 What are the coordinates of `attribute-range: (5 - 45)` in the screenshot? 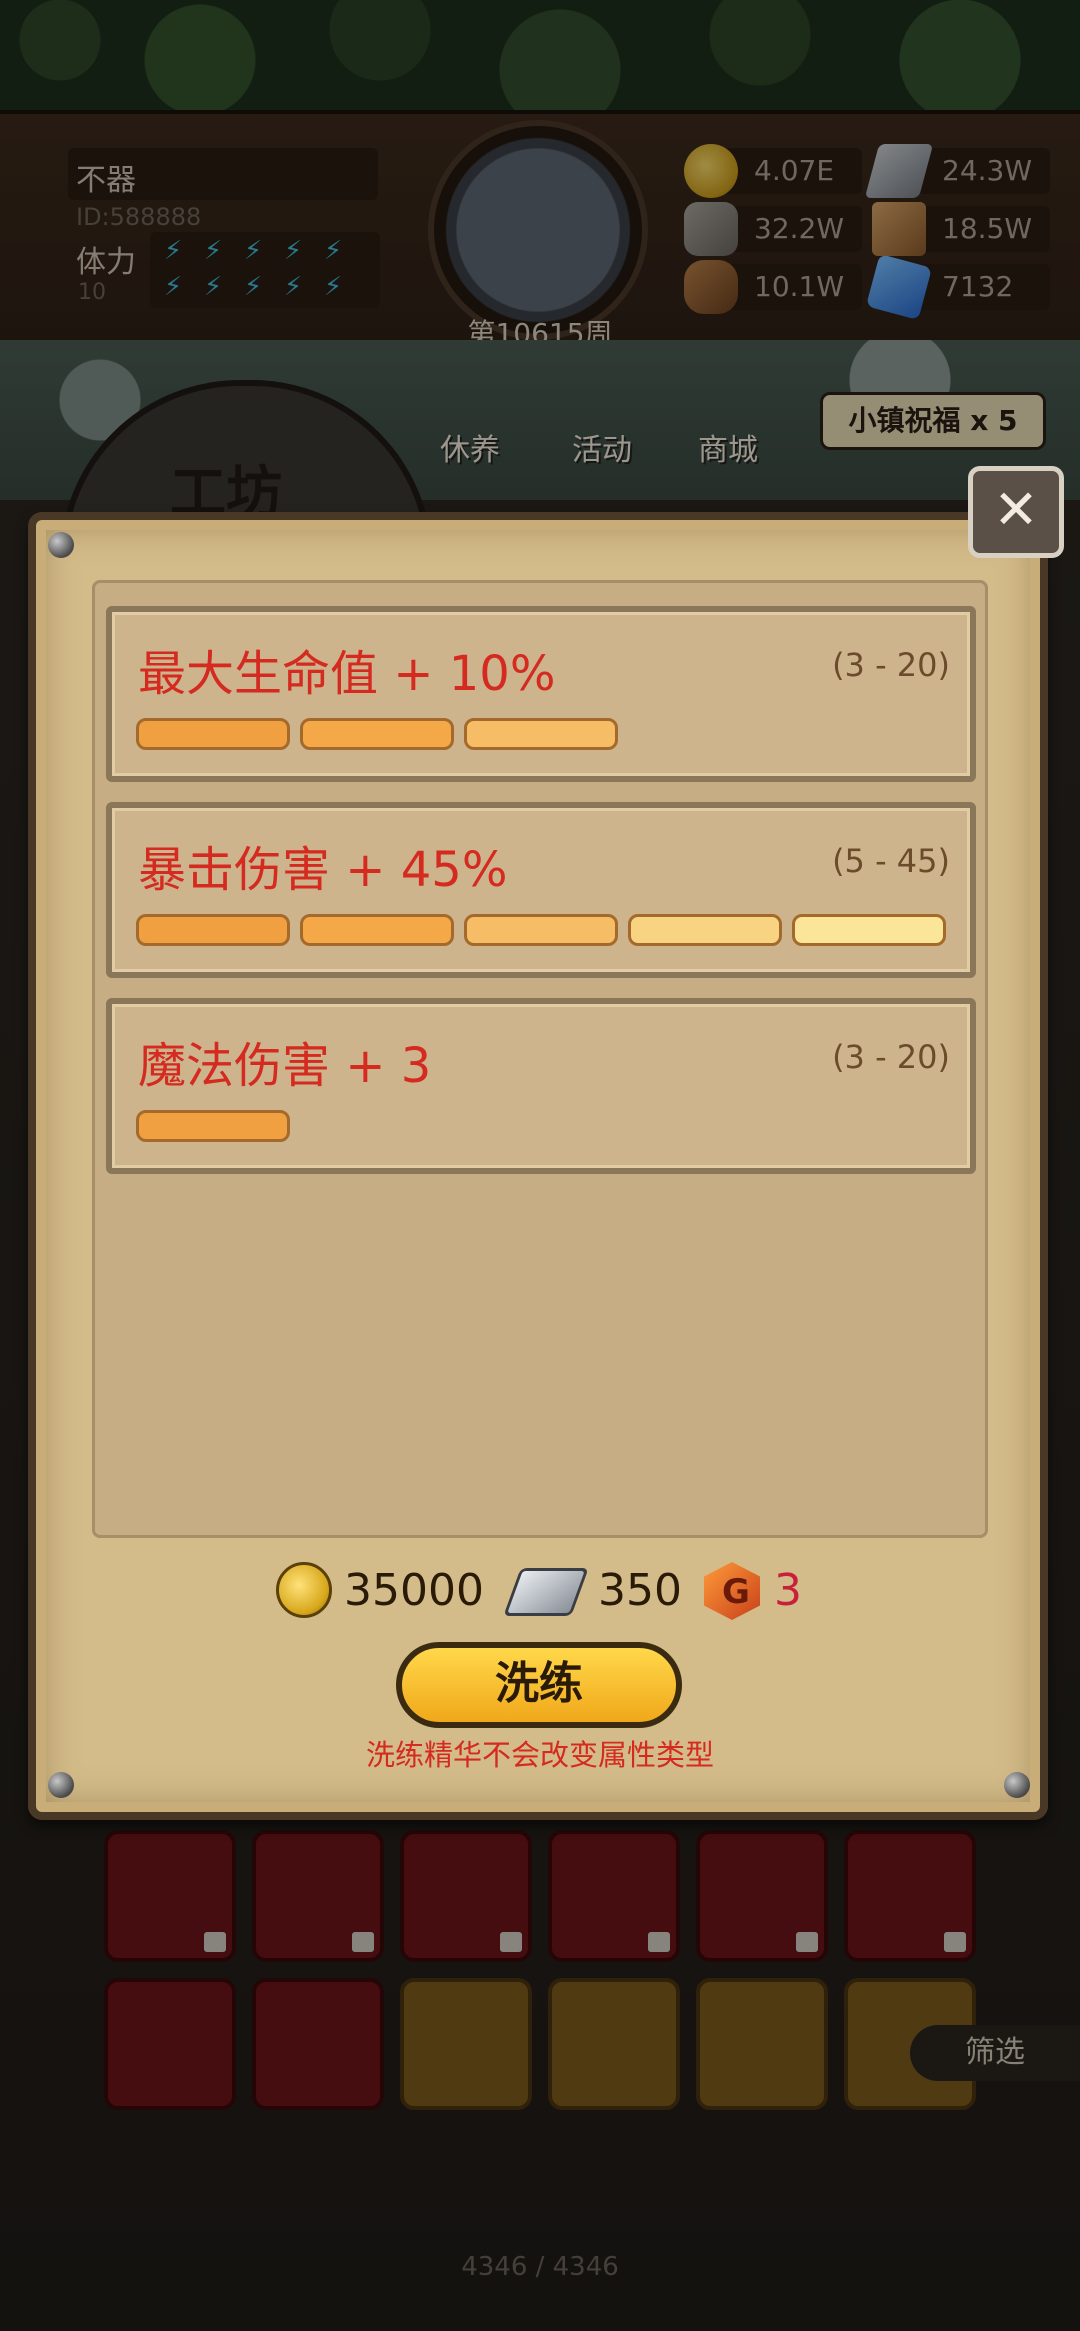 It's located at (891, 861).